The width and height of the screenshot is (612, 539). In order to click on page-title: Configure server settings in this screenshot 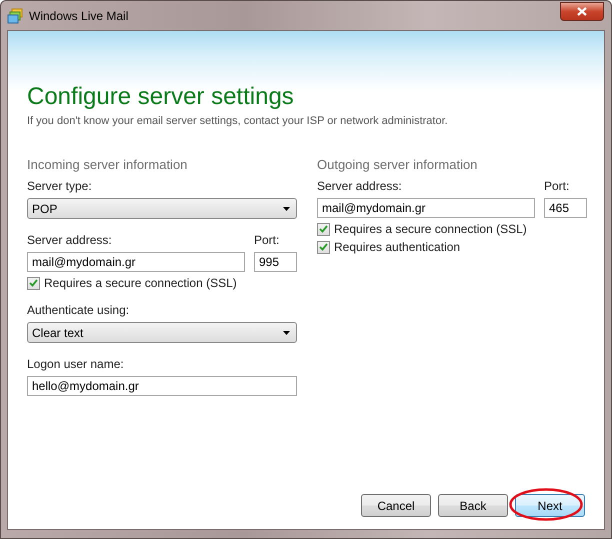, I will do `click(160, 97)`.